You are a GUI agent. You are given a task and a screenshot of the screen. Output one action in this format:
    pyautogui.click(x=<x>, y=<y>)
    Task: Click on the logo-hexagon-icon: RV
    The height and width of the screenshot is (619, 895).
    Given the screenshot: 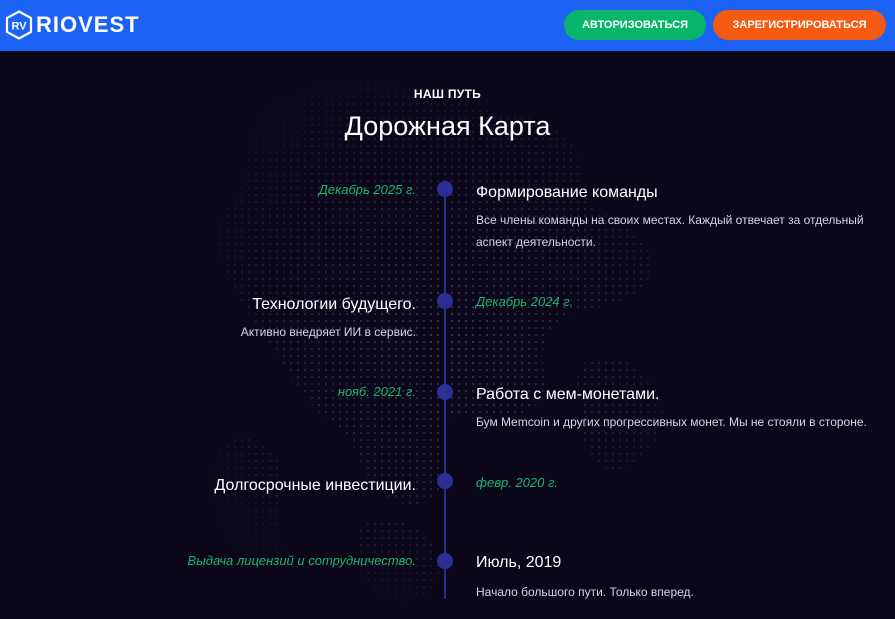 What is the action you would take?
    pyautogui.click(x=19, y=25)
    